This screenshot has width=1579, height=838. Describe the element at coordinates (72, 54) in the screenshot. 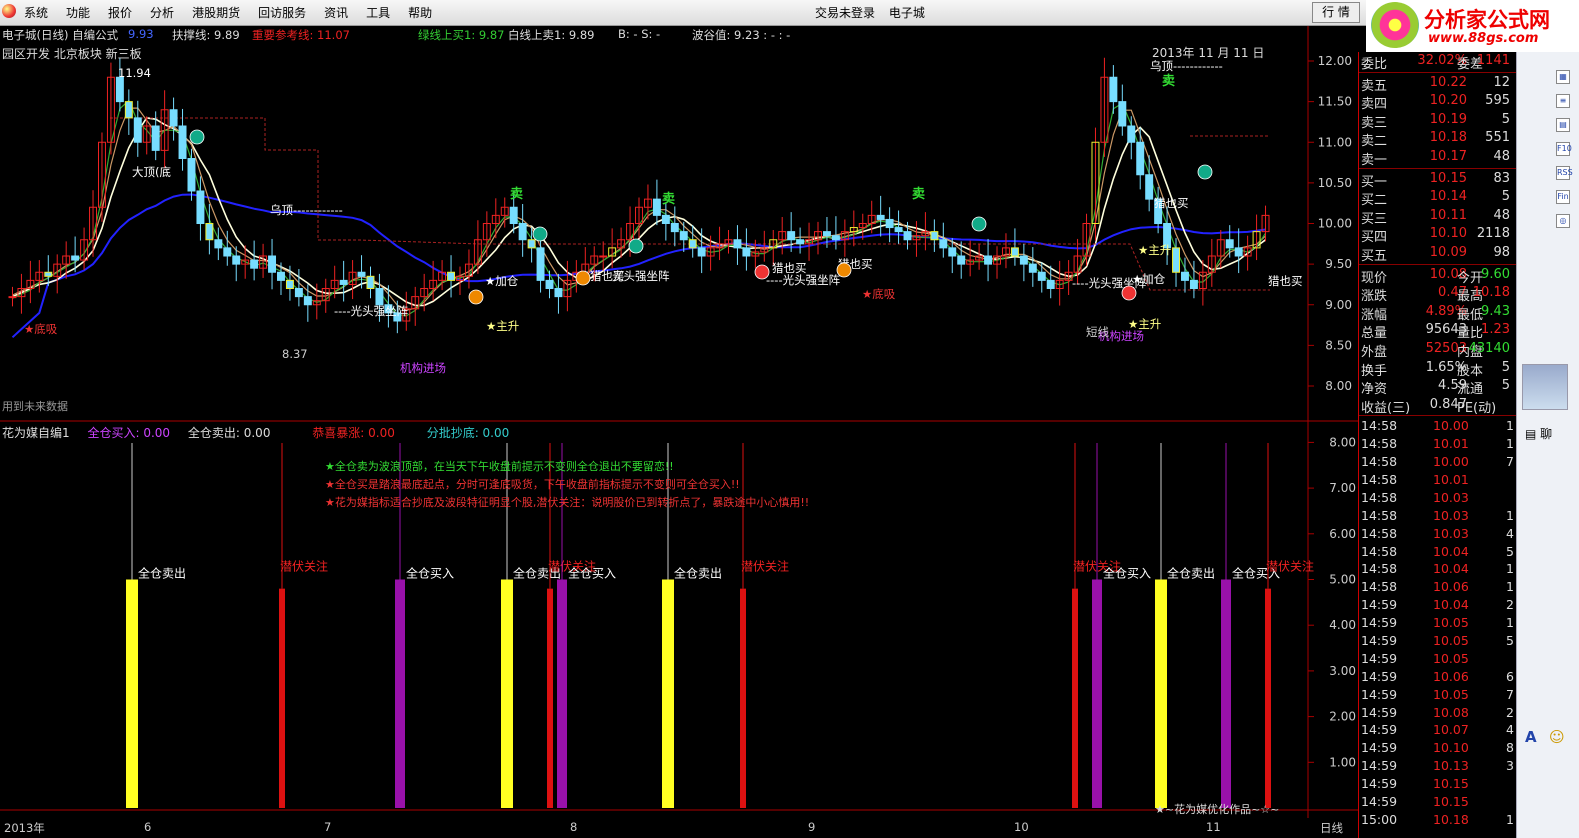

I see `sector-tags: 园区开发 北京板块 新三板` at that location.